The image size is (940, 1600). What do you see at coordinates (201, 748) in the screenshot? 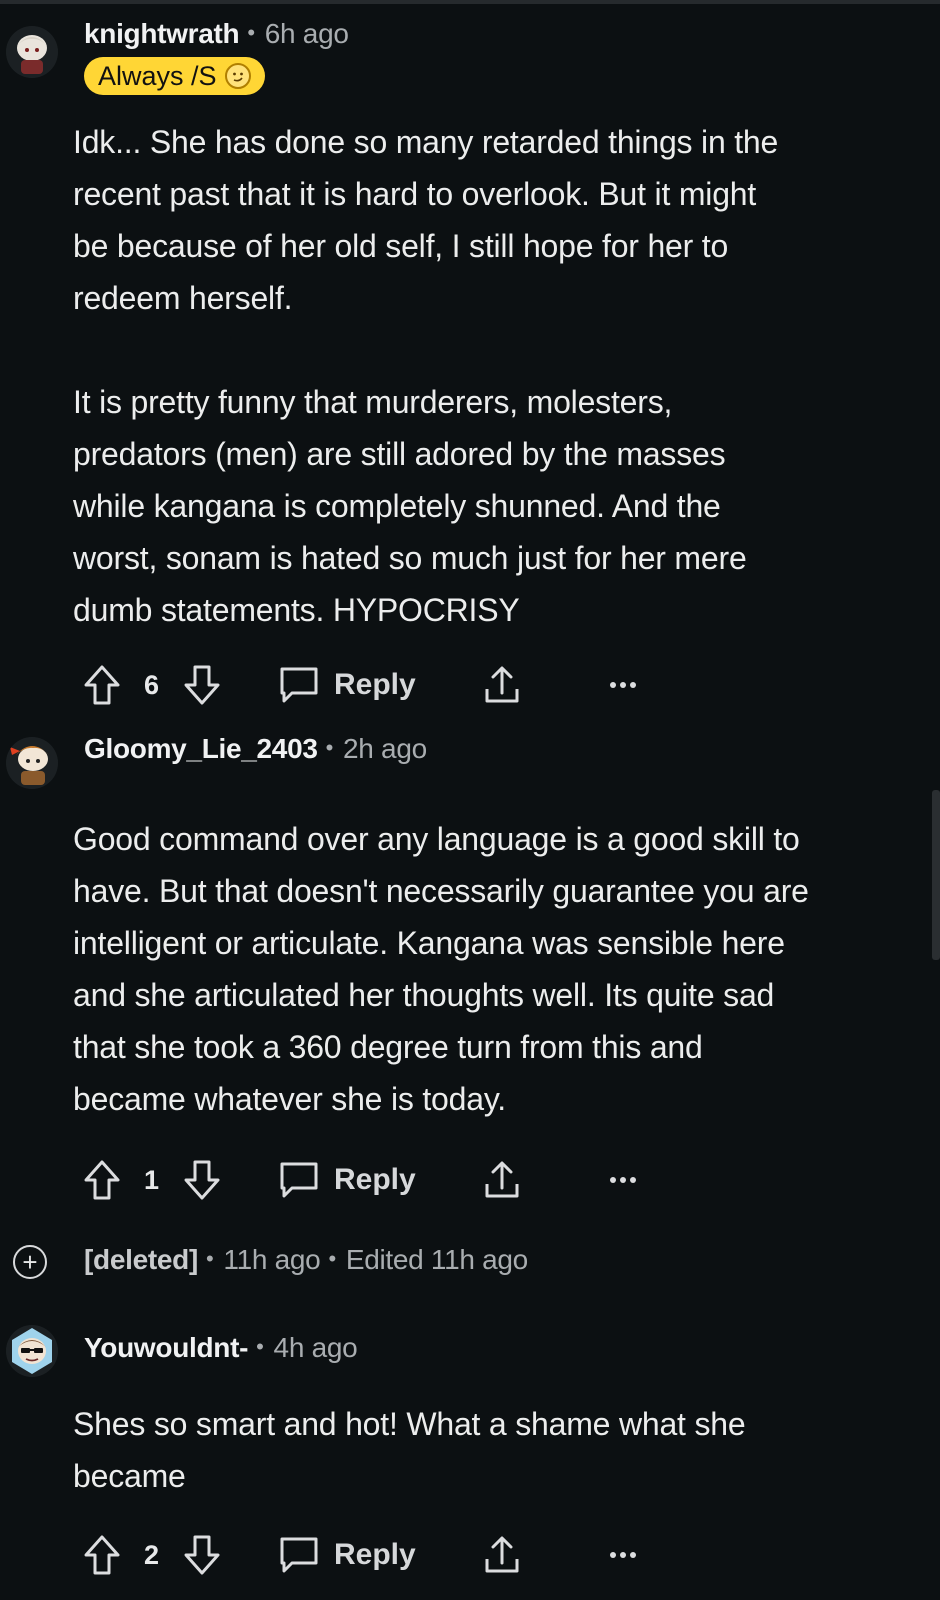
I see `username: Gloomy_Lie_2403` at bounding box center [201, 748].